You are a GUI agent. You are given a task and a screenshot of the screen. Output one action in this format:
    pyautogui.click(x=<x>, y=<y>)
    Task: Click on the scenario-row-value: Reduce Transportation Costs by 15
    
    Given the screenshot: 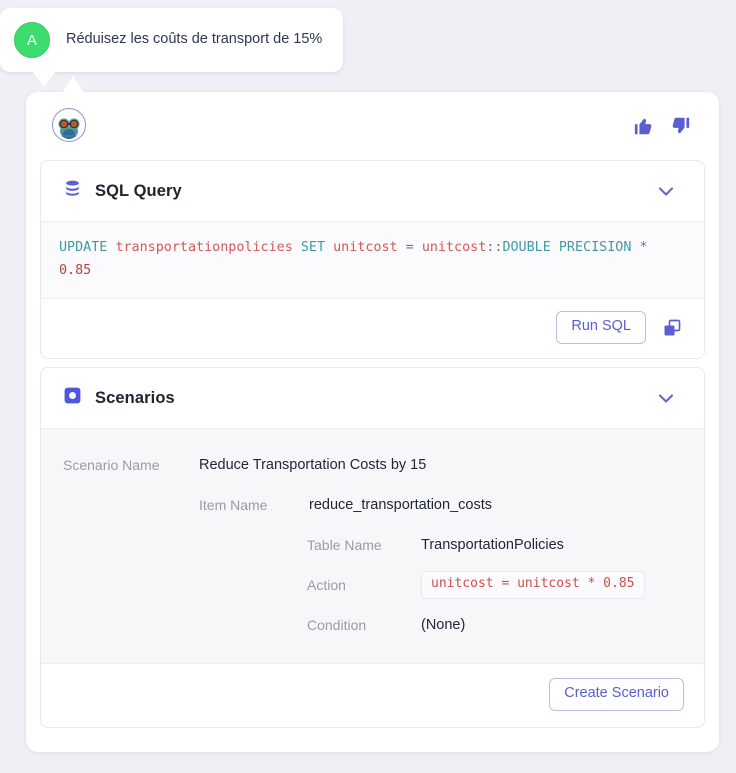 What is the action you would take?
    pyautogui.click(x=313, y=465)
    